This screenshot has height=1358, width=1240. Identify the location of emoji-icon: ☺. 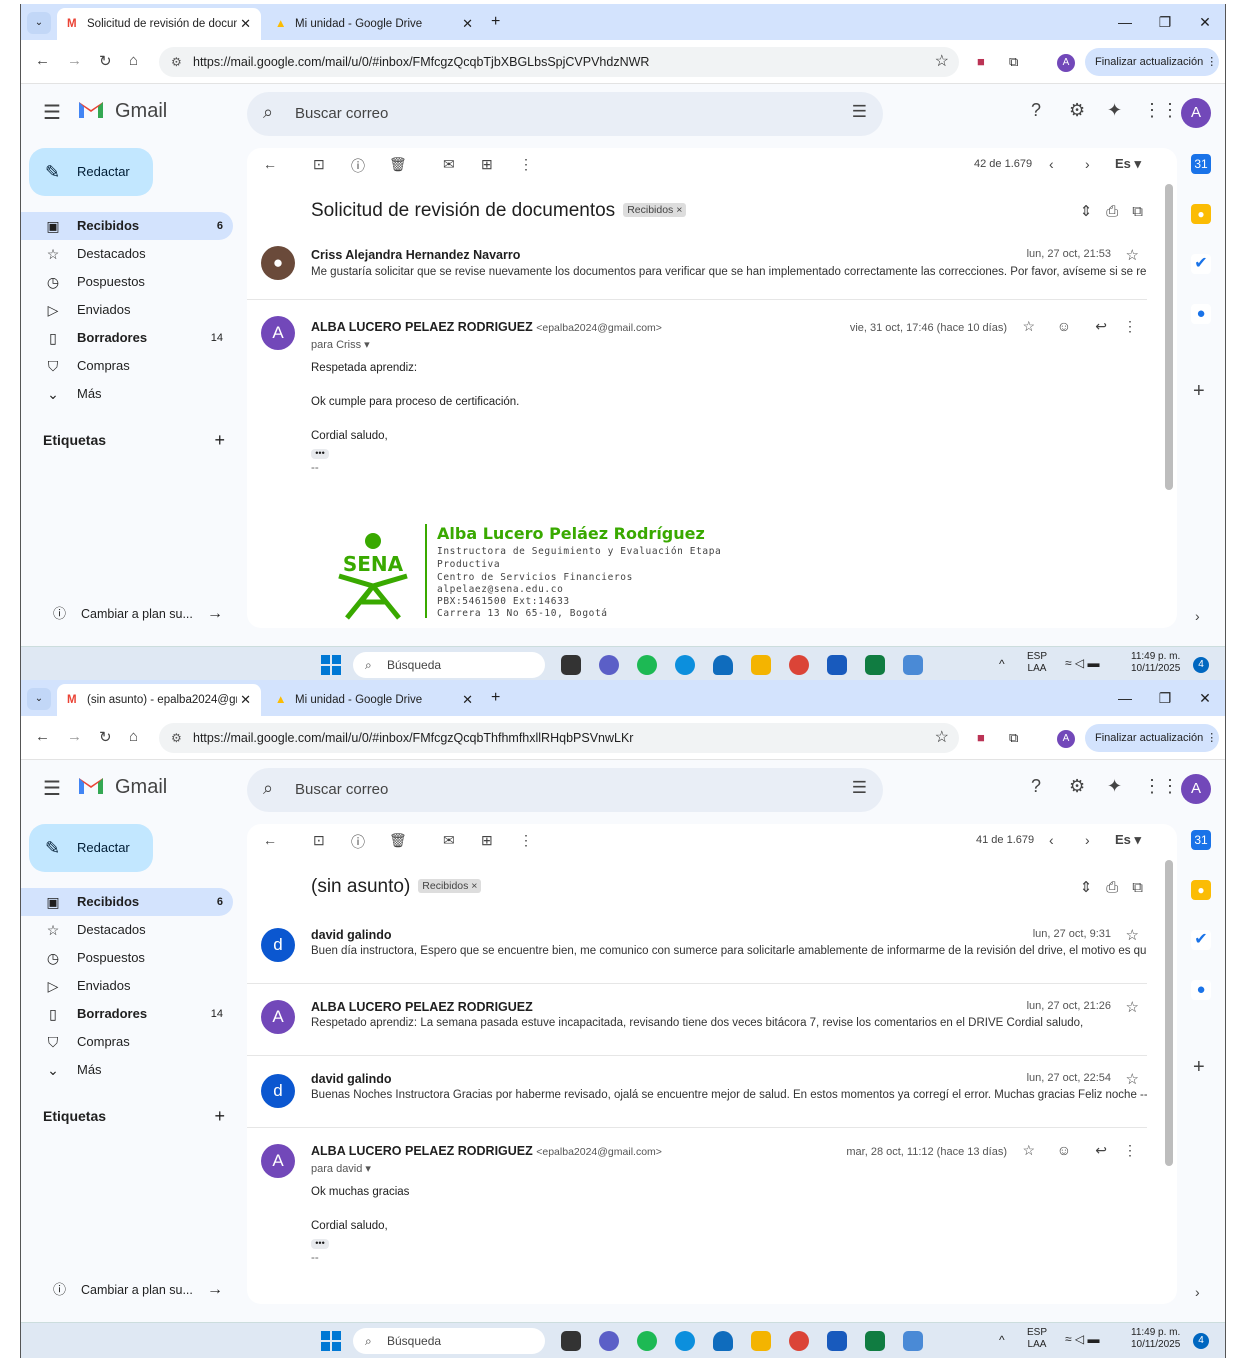
(1064, 326).